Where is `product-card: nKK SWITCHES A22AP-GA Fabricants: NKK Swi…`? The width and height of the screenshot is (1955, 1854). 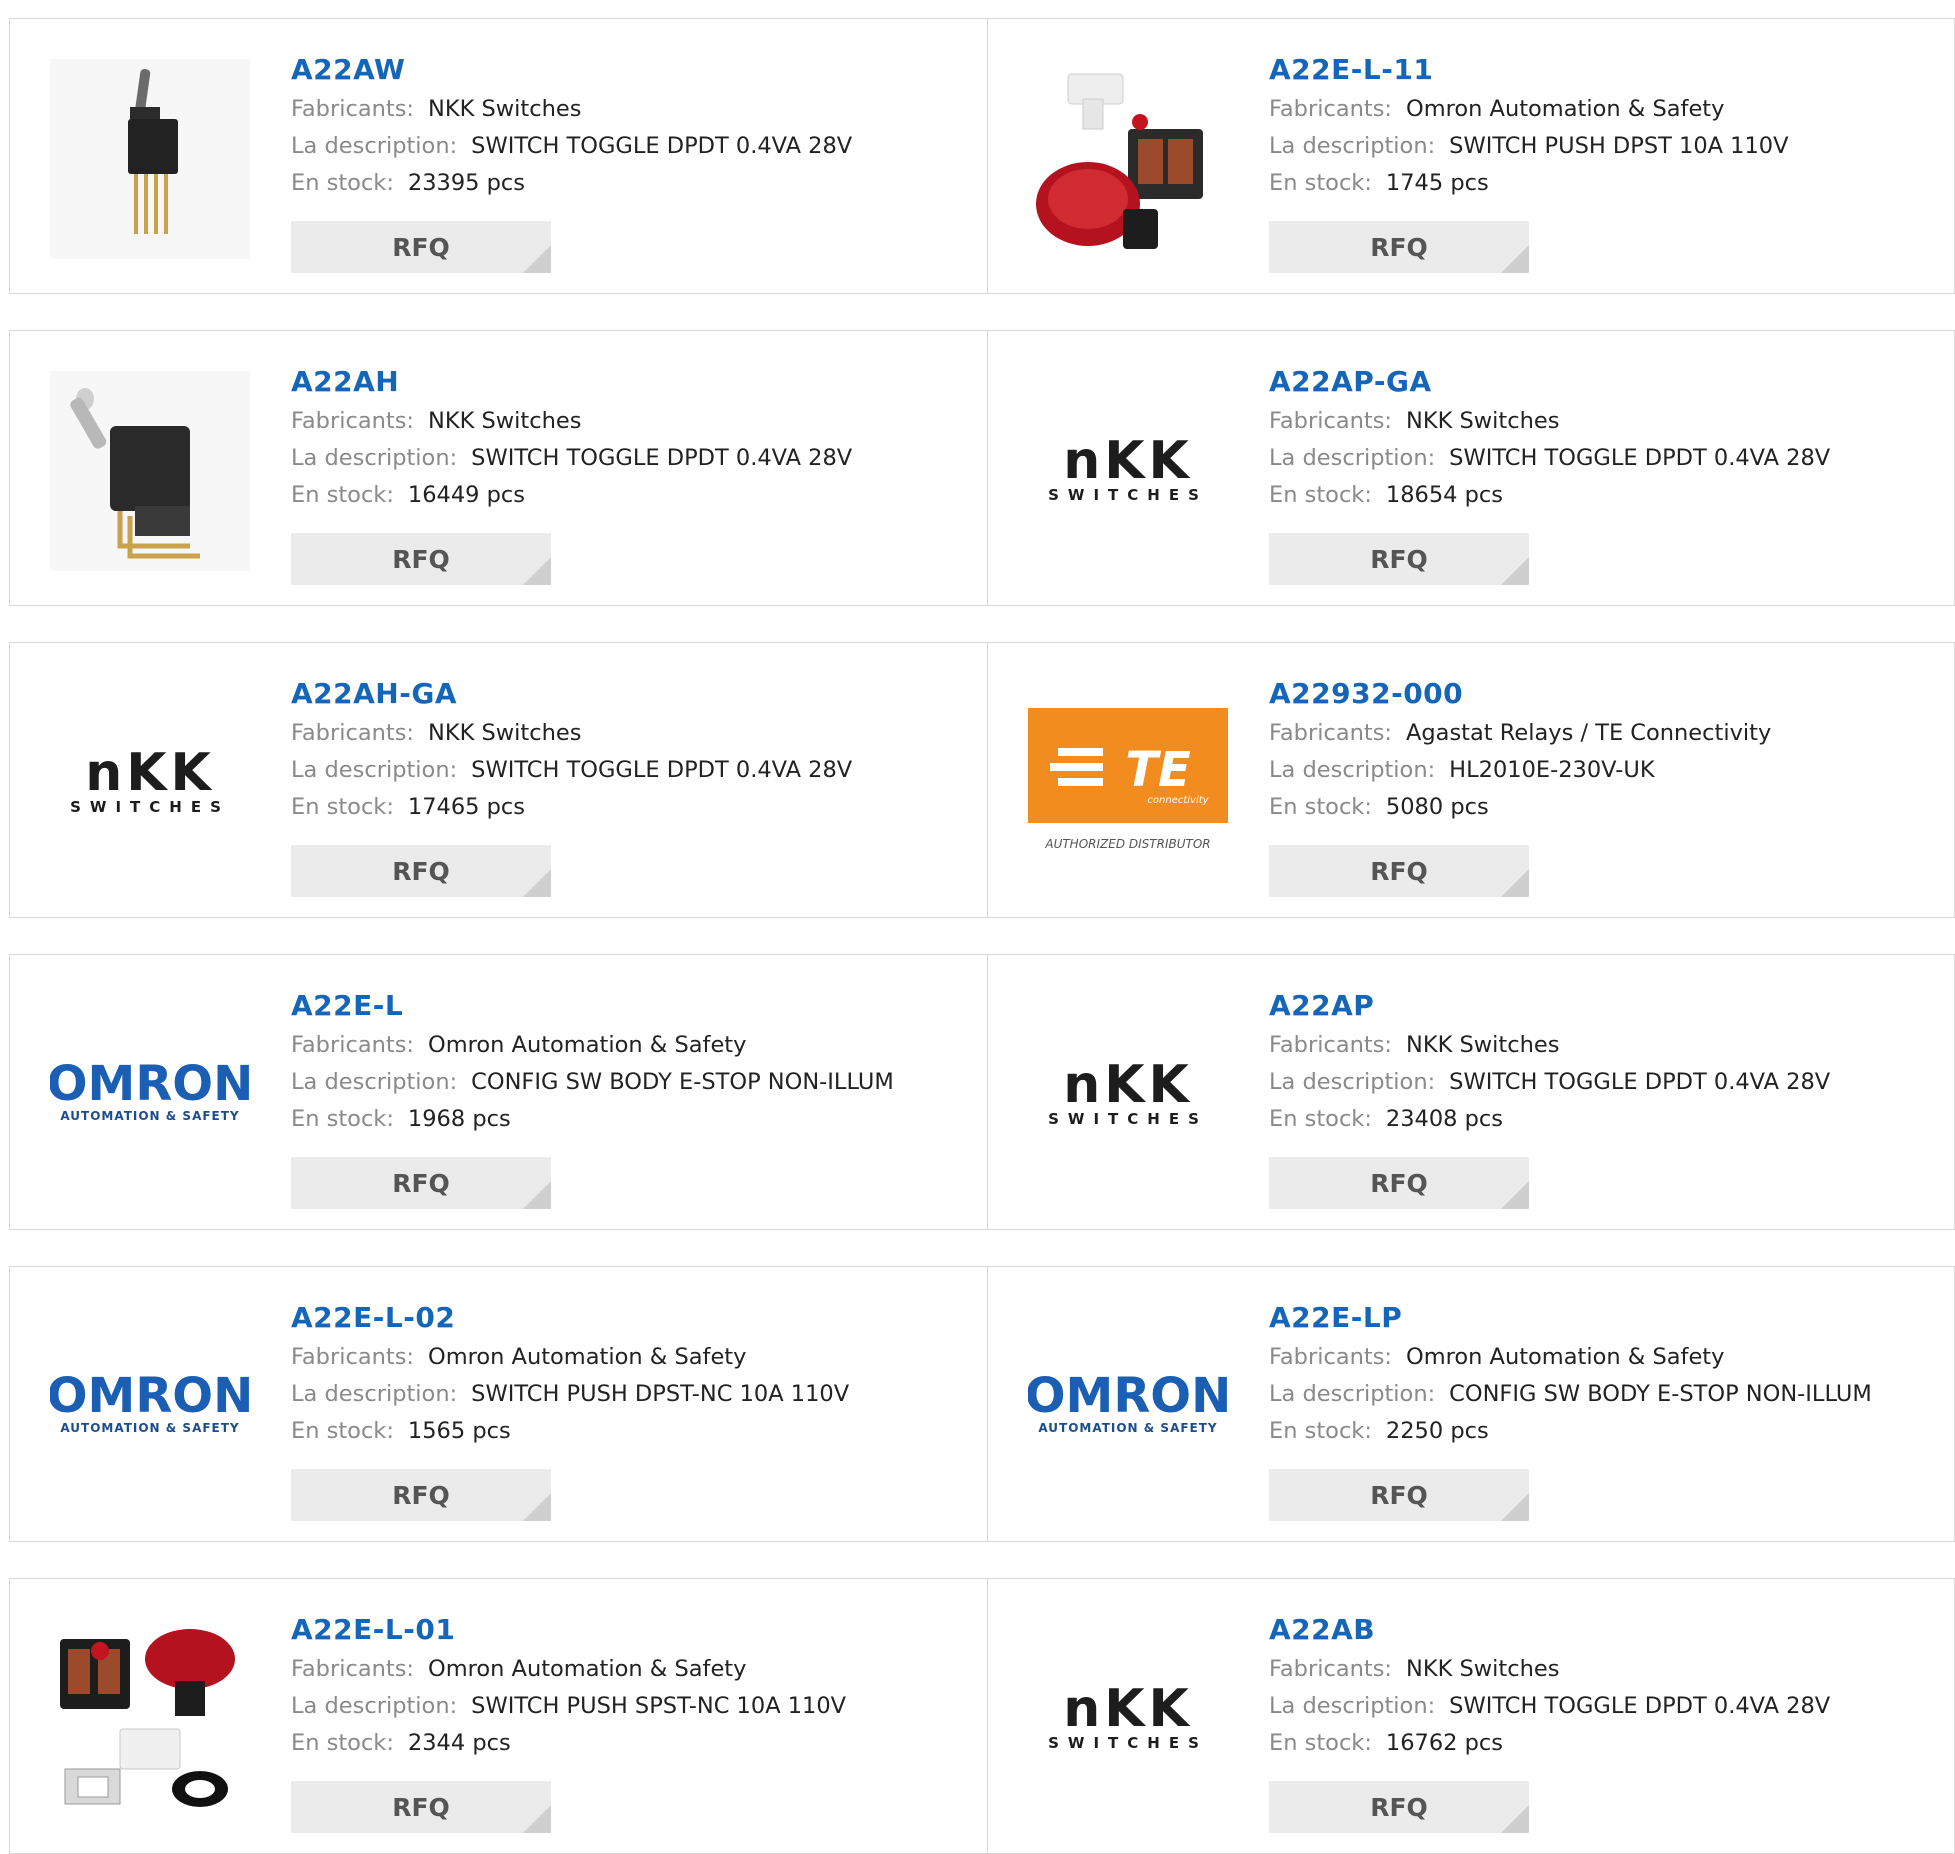 product-card: nKK SWITCHES A22AP-GA Fabricants: NKK Swi… is located at coordinates (1471, 468).